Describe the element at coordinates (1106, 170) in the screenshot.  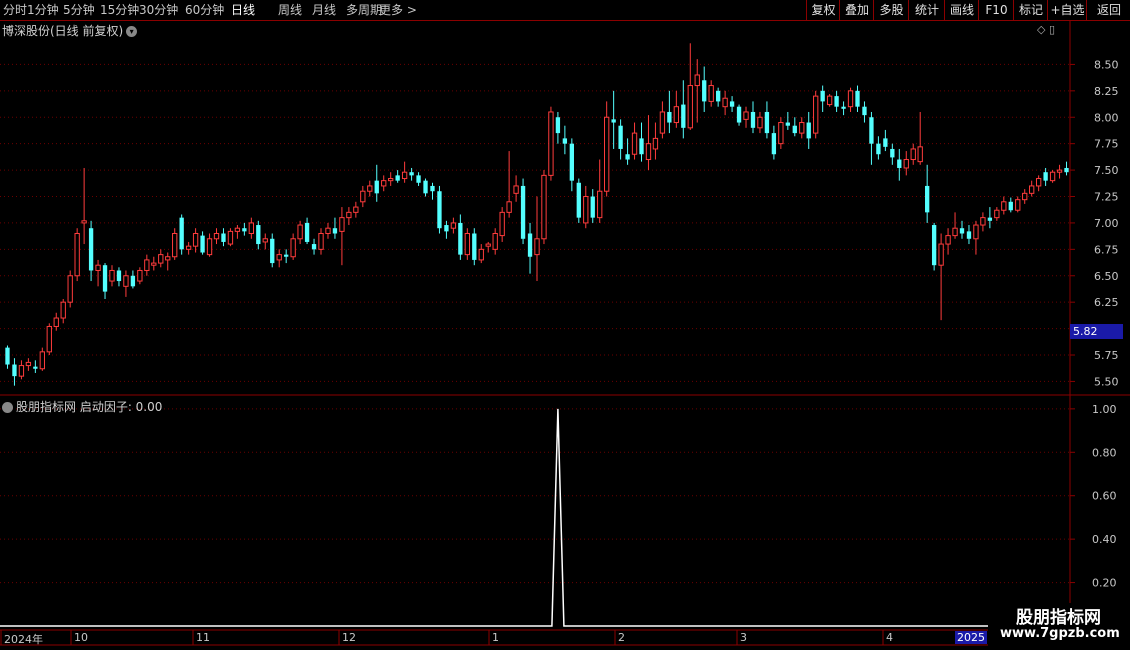
I see `price-axis-label: 7.50` at that location.